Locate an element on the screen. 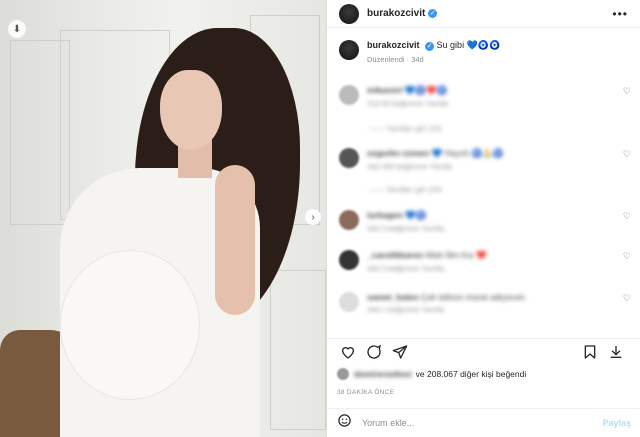  person-arm is located at coordinates (235, 240).